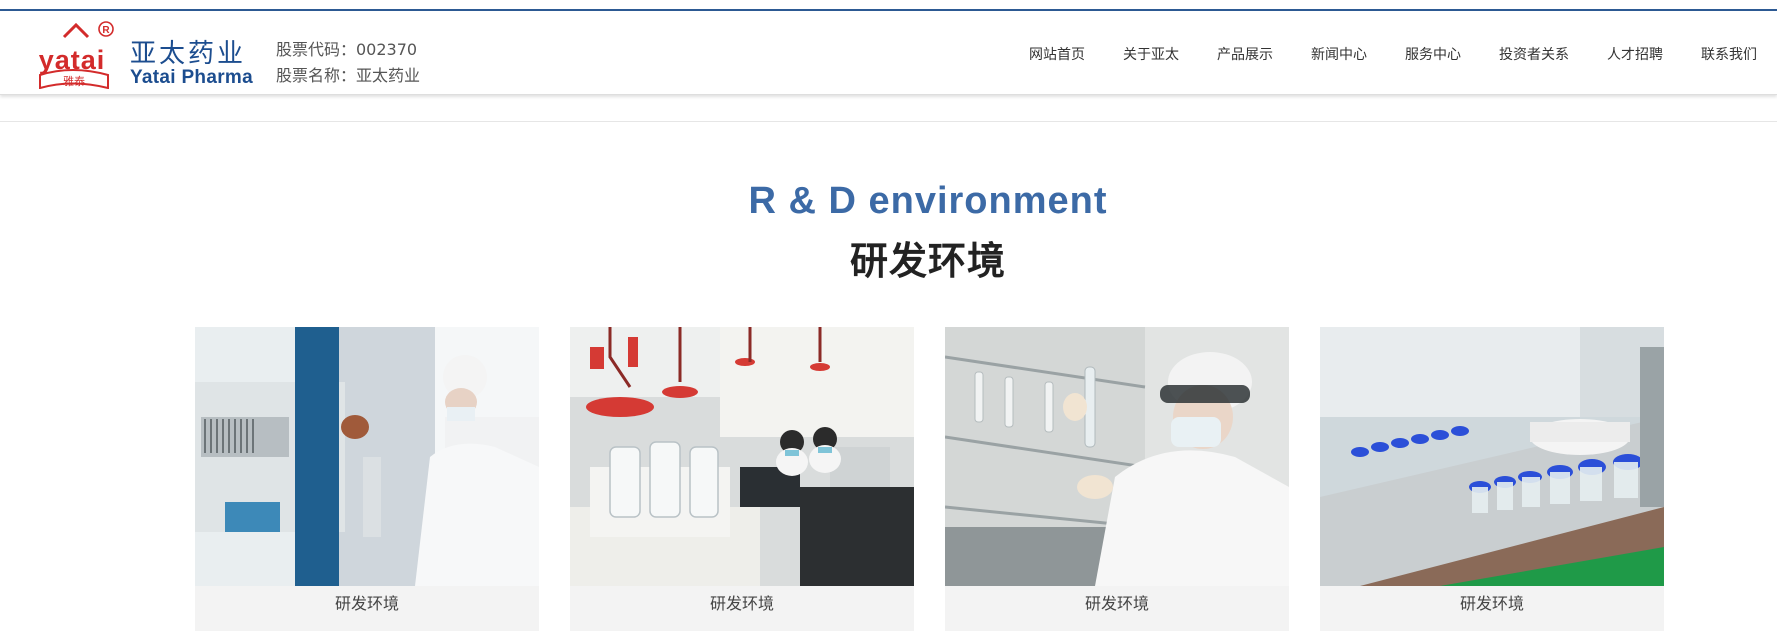 This screenshot has height=631, width=1777. I want to click on stock-info: 股票代码：002370 股票名称：亚太药业, so click(348, 63).